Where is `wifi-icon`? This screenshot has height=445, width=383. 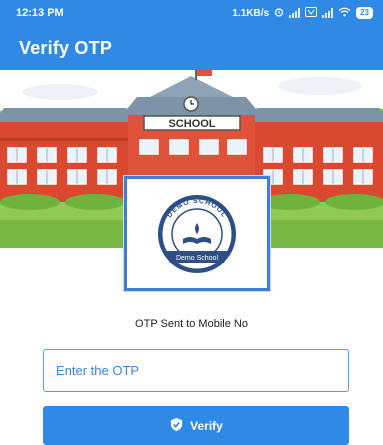 wifi-icon is located at coordinates (344, 13).